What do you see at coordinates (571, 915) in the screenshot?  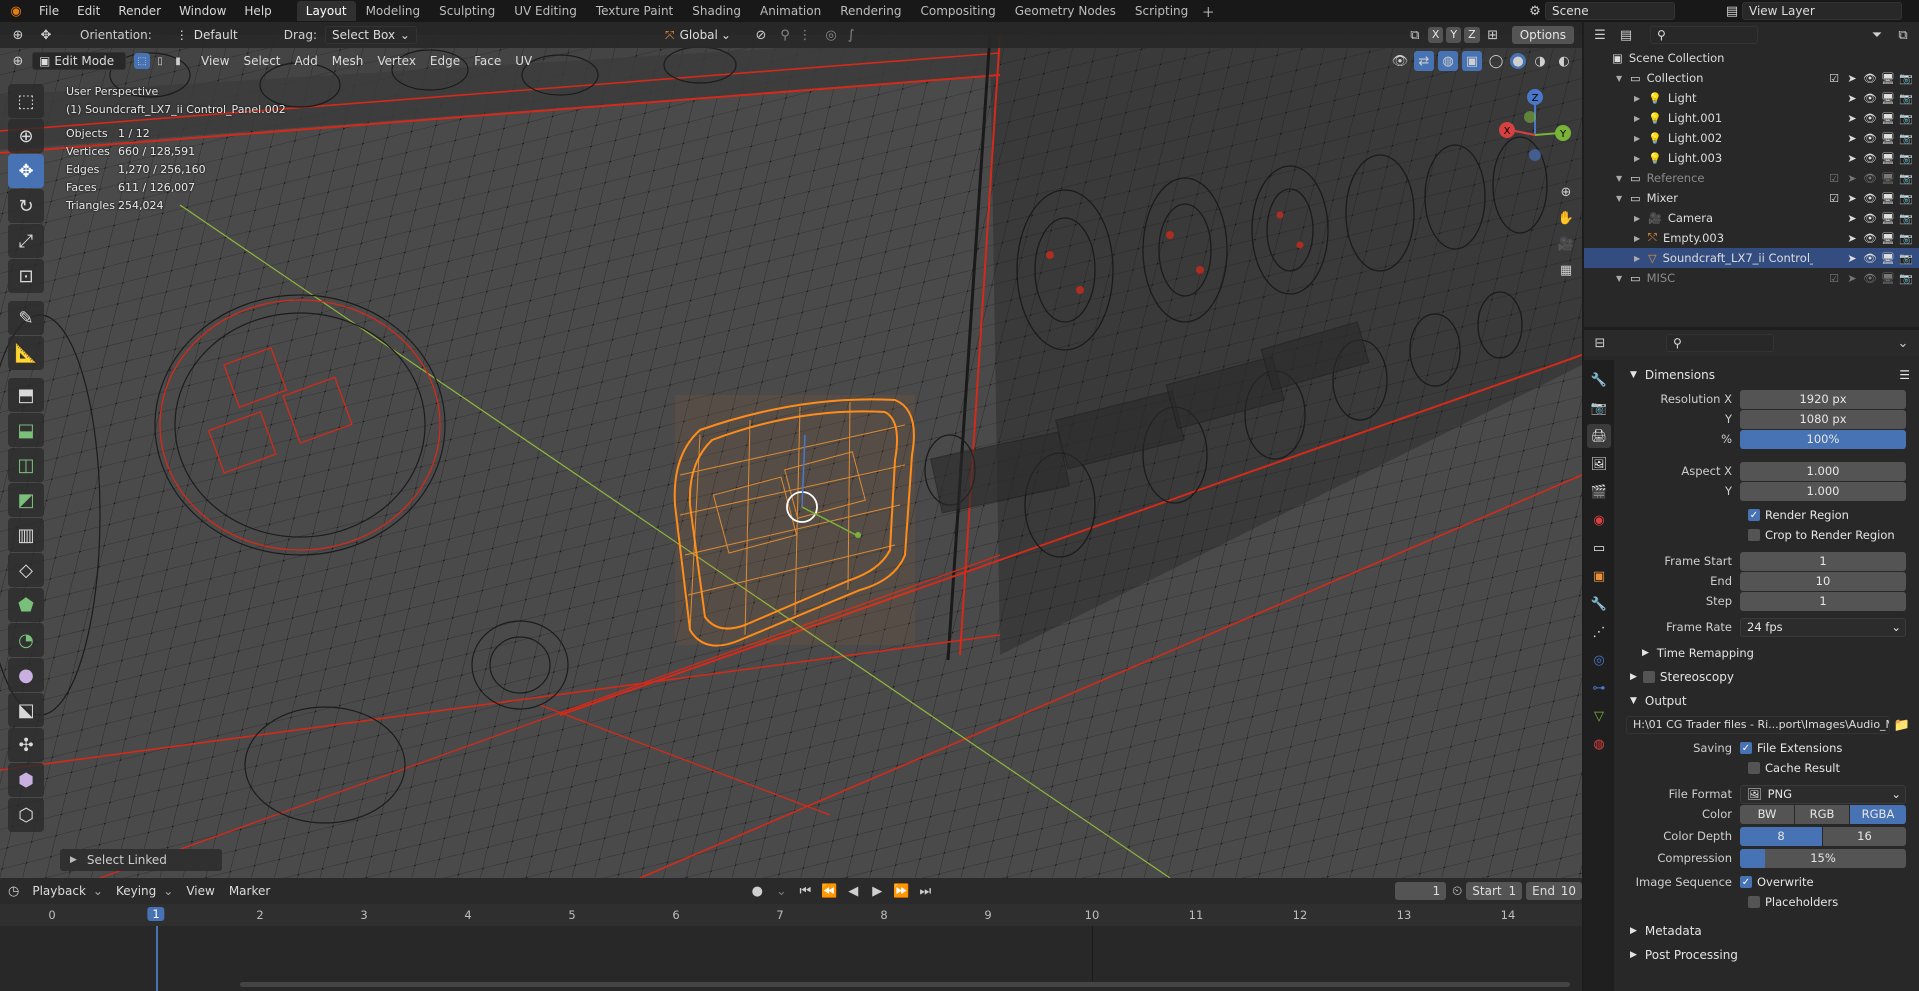 I see `frame-number: 5` at bounding box center [571, 915].